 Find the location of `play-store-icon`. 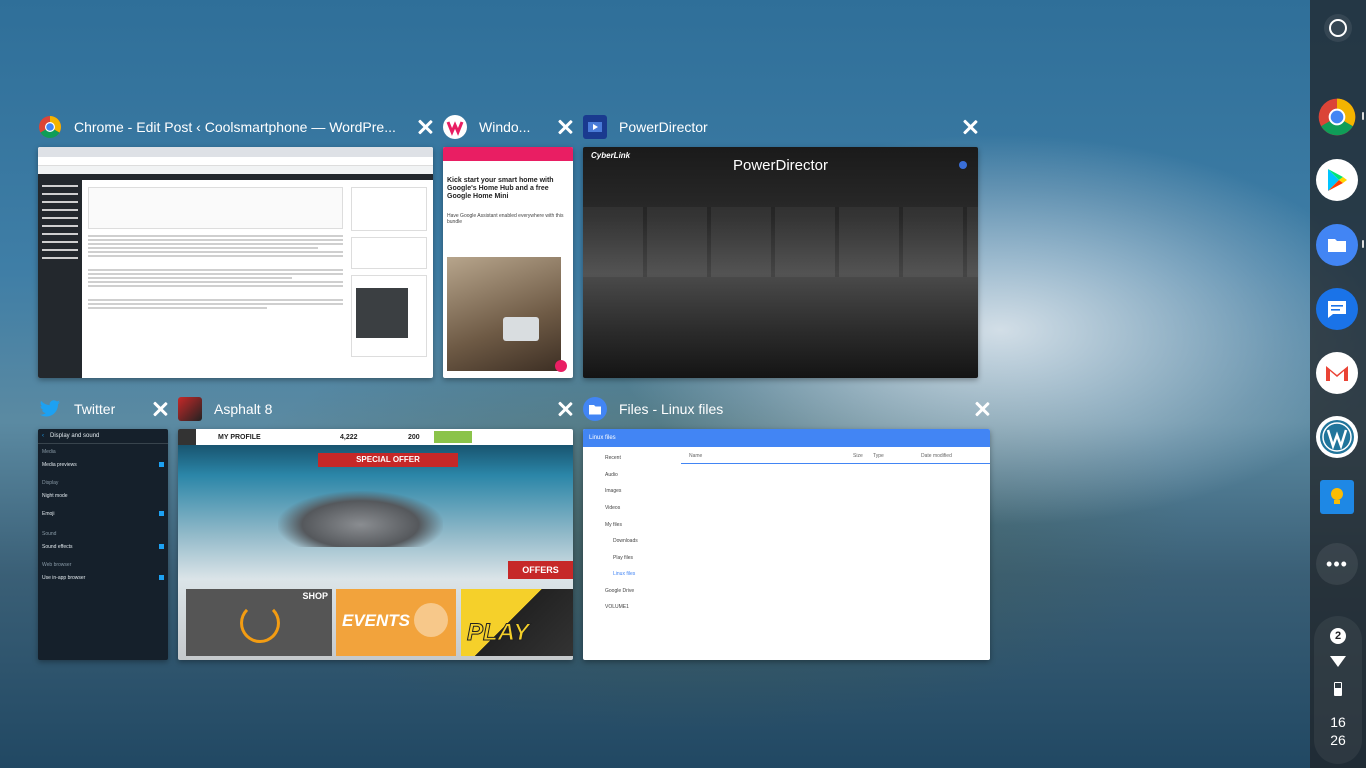

play-store-icon is located at coordinates (1337, 180).